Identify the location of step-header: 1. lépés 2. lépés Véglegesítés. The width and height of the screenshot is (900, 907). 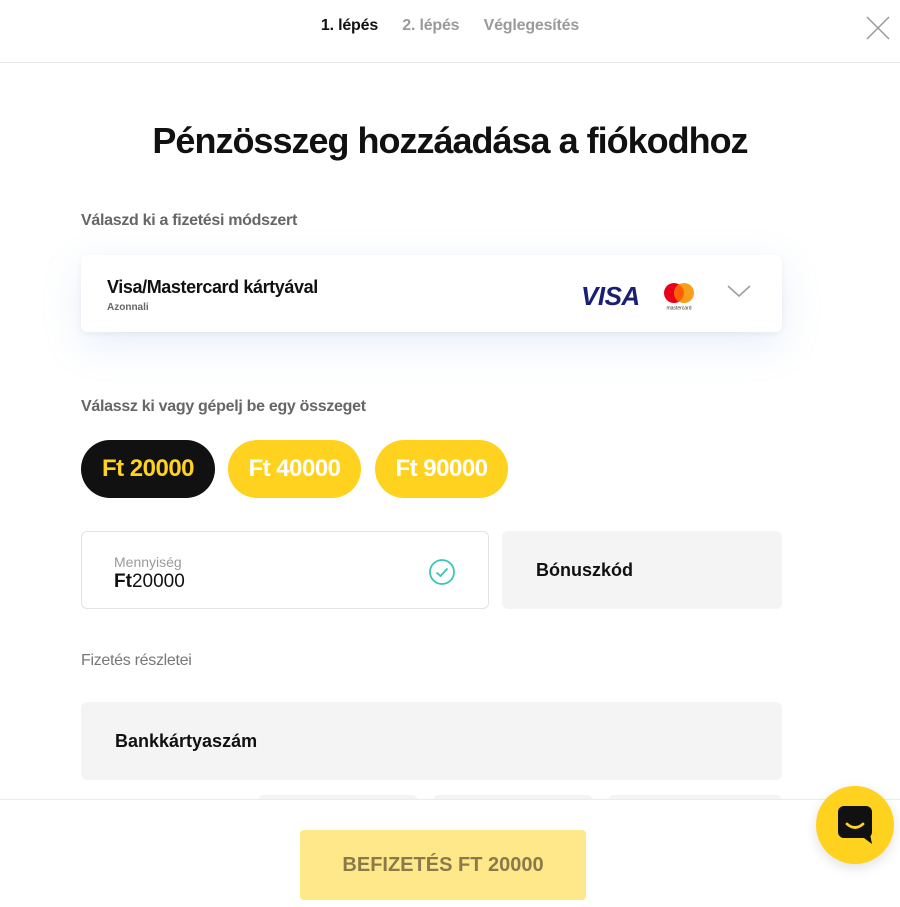
(450, 31).